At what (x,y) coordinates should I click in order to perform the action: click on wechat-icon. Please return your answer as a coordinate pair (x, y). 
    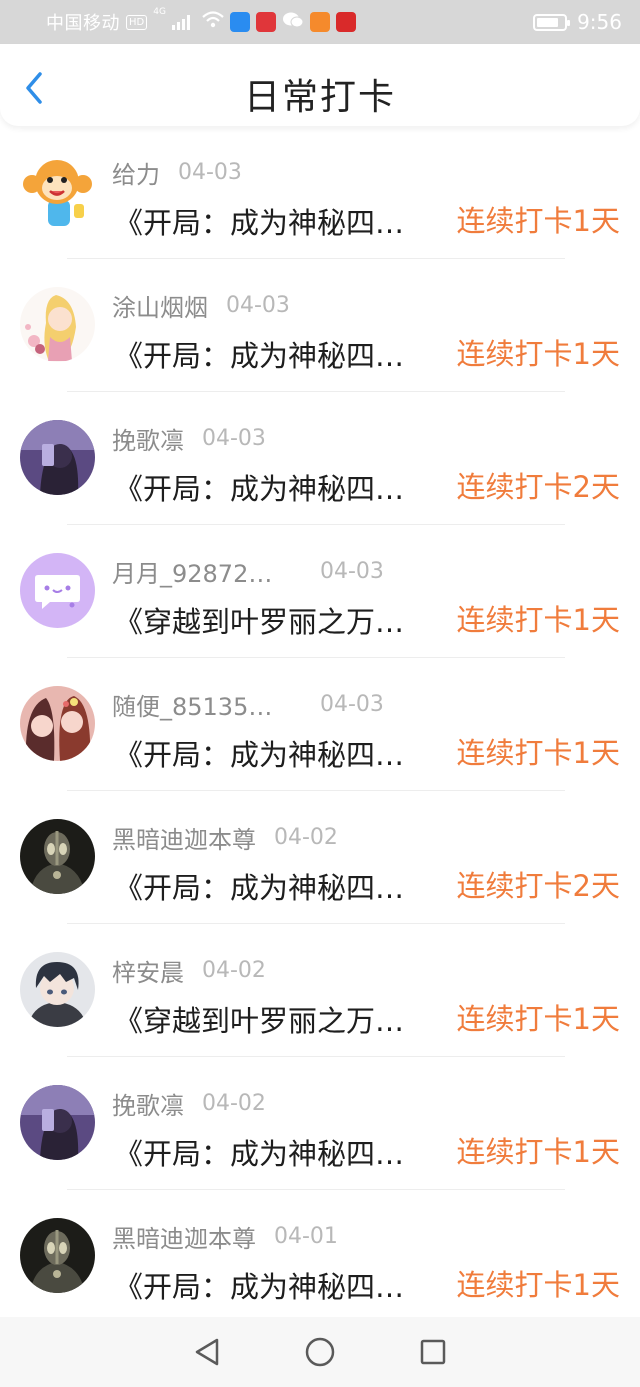
    Looking at the image, I should click on (293, 22).